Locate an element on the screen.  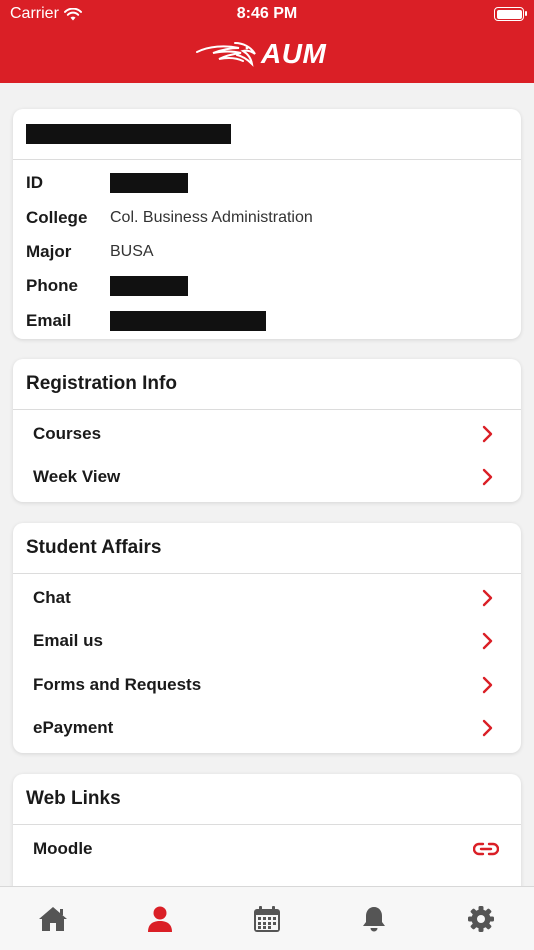
profile-row-id: ID is located at coordinates (267, 183).